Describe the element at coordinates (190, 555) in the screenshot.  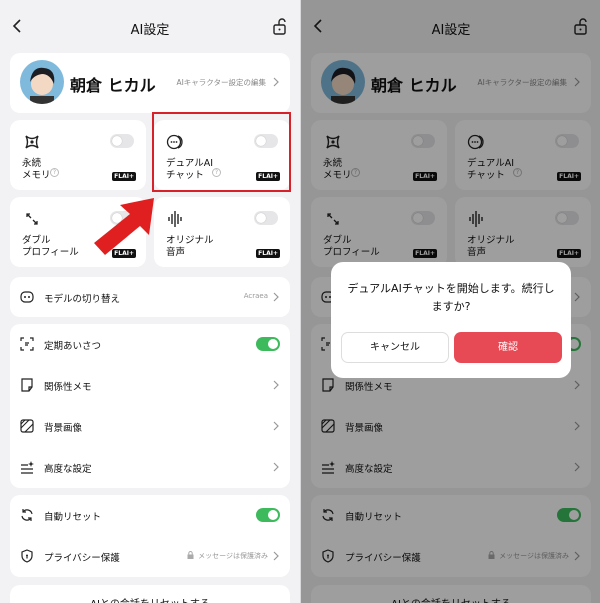
I see `lock-icon` at that location.